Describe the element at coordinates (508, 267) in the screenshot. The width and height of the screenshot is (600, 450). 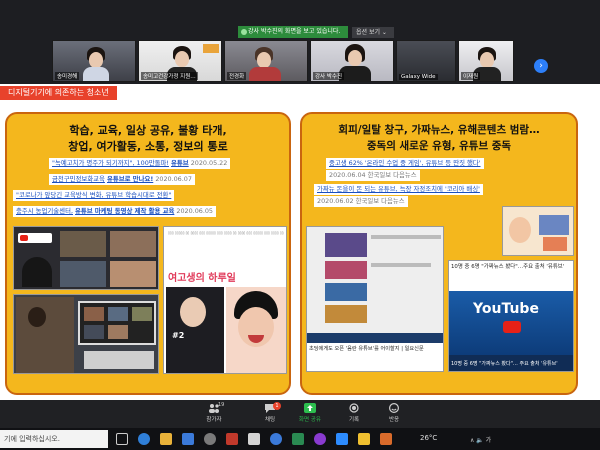
I see `fake-news-caption: 10명 중 6명 "가짜뉴스 봤다"…주요 출처 '유튜브'` at that location.